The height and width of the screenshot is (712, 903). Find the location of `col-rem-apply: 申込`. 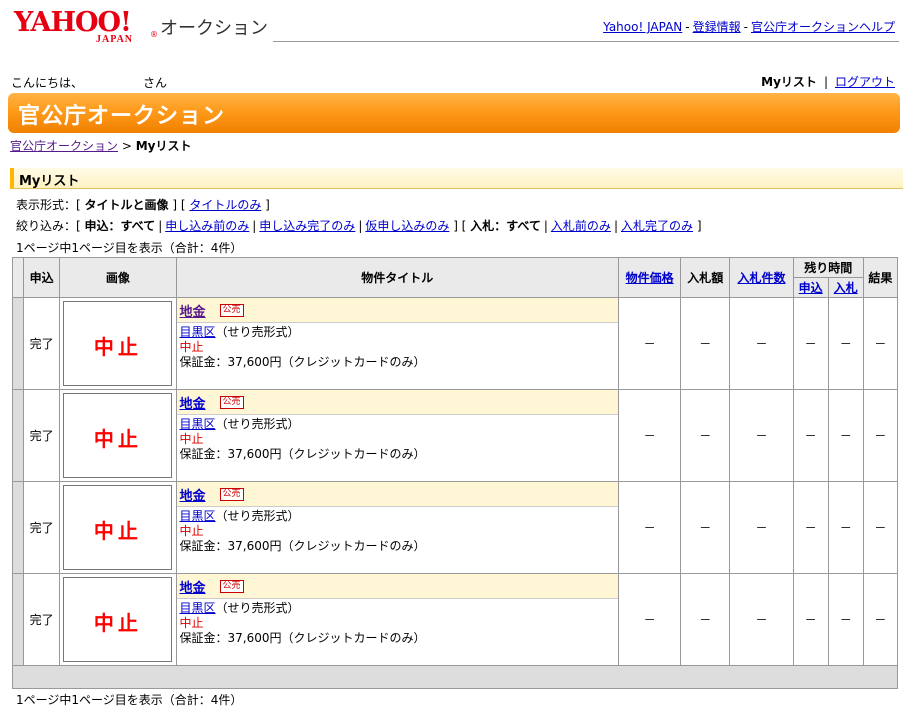

col-rem-apply: 申込 is located at coordinates (810, 287).